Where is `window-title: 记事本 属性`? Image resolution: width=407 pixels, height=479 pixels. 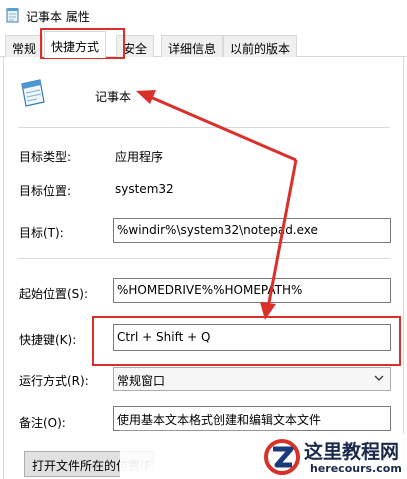
window-title: 记事本 属性 is located at coordinates (58, 17).